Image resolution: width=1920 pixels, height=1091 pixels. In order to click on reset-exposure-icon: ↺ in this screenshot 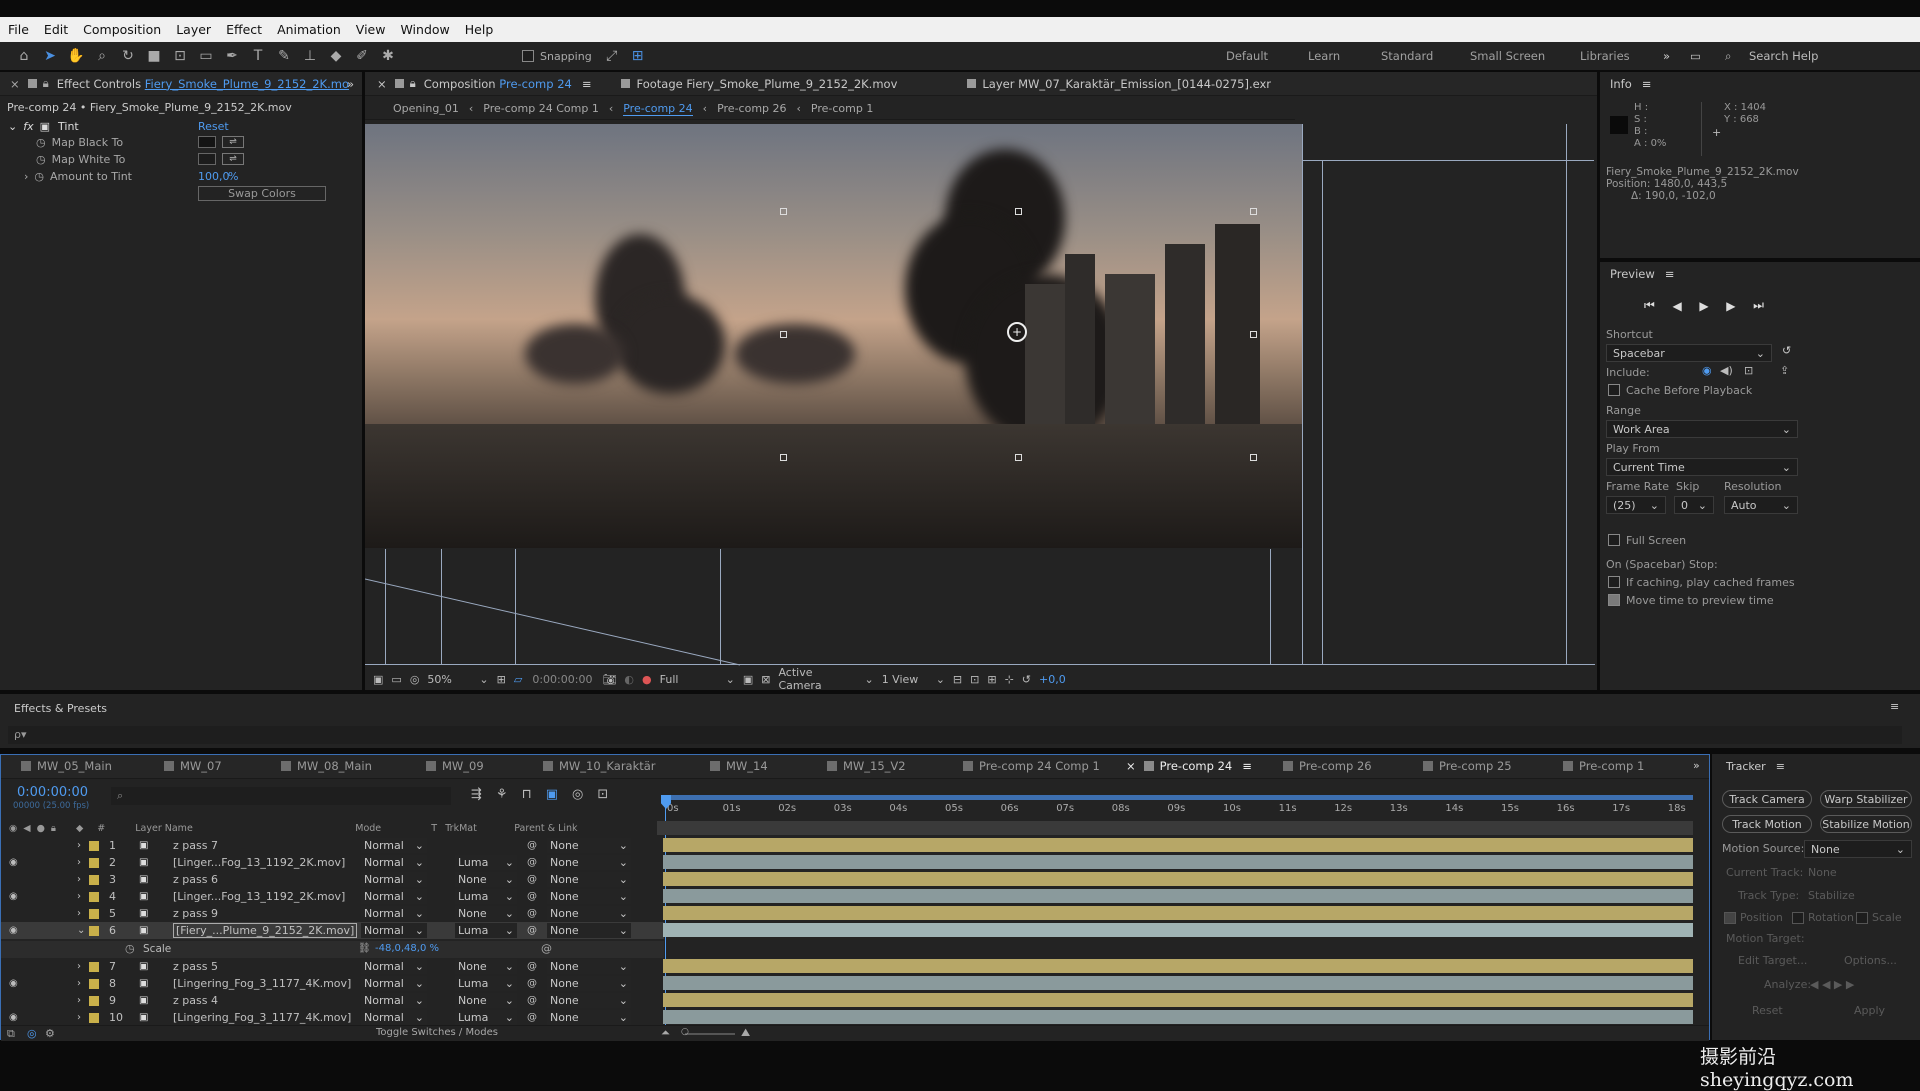, I will do `click(1026, 679)`.